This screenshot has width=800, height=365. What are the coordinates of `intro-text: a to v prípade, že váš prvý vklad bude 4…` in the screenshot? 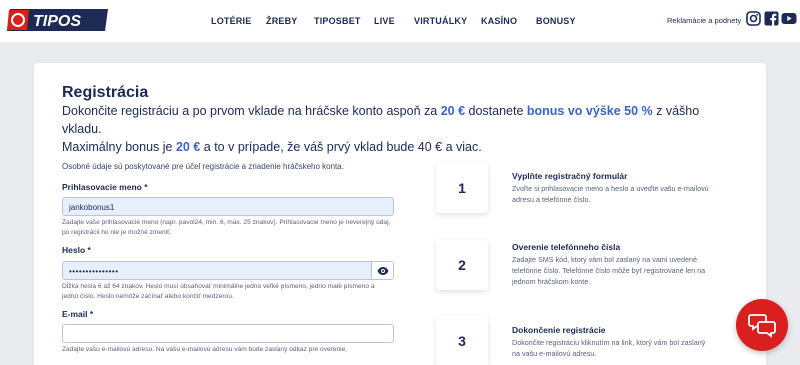 It's located at (341, 147).